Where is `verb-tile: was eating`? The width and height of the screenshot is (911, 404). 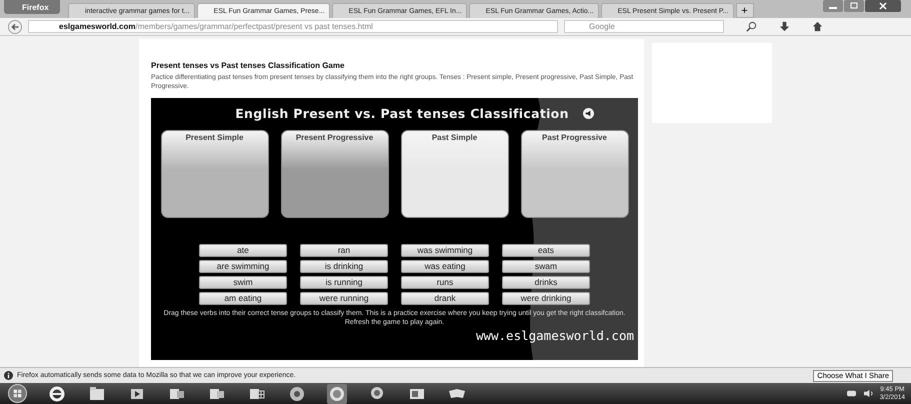
verb-tile: was eating is located at coordinates (445, 266).